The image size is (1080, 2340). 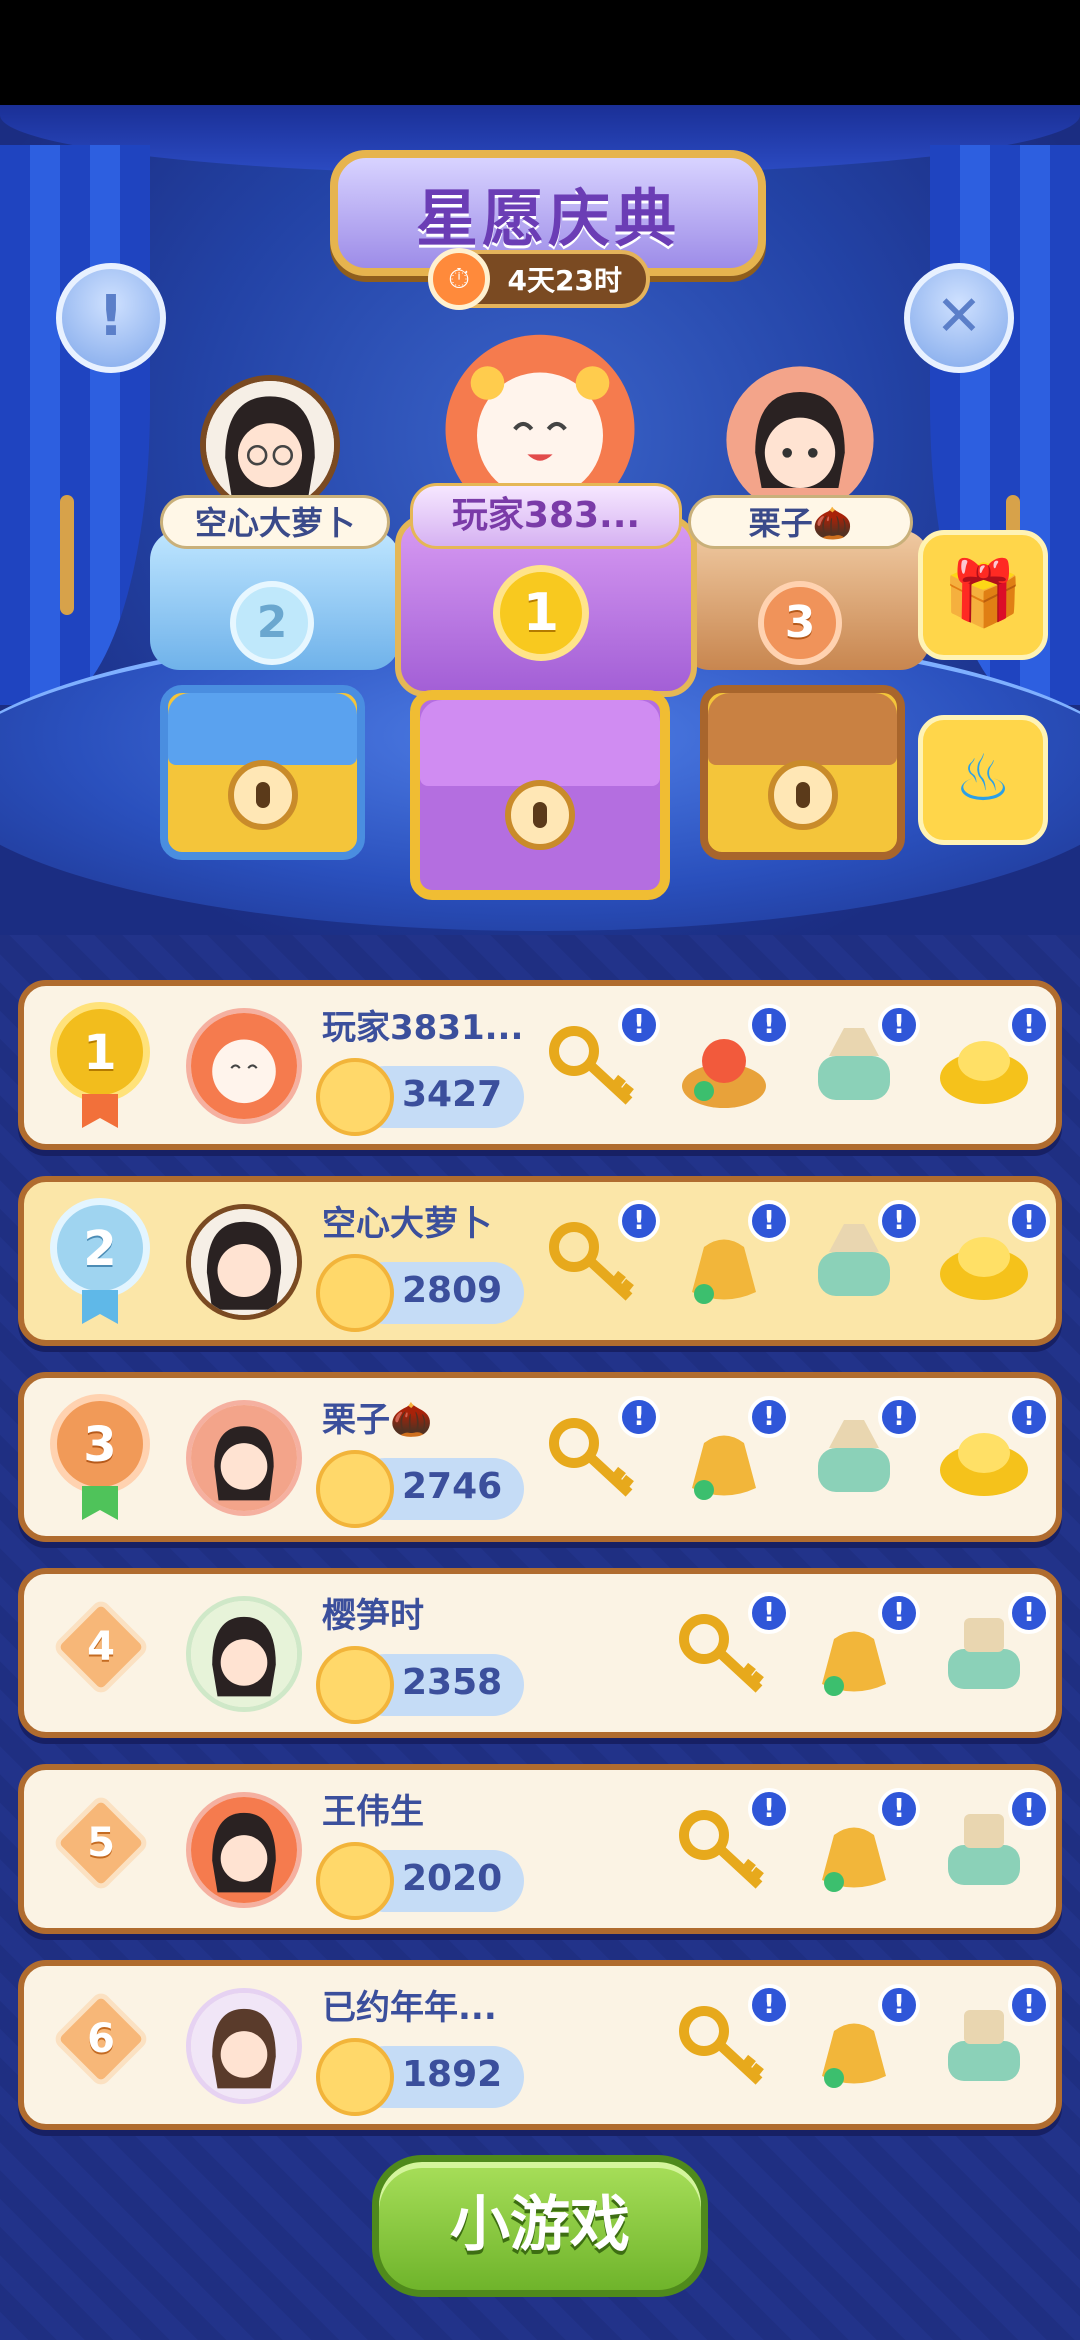 I want to click on ranking-row: 4 樱笋时 2358 ! ! !, so click(x=540, y=1653).